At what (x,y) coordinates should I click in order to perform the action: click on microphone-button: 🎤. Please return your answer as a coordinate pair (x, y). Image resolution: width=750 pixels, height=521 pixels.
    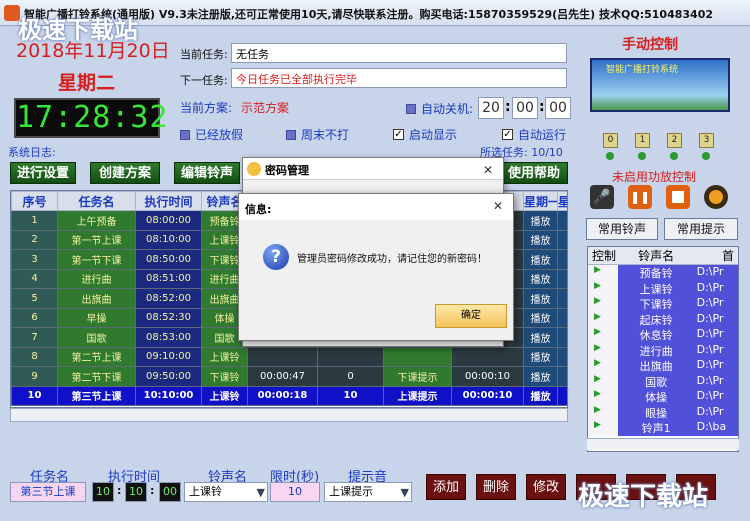
    Looking at the image, I should click on (602, 197).